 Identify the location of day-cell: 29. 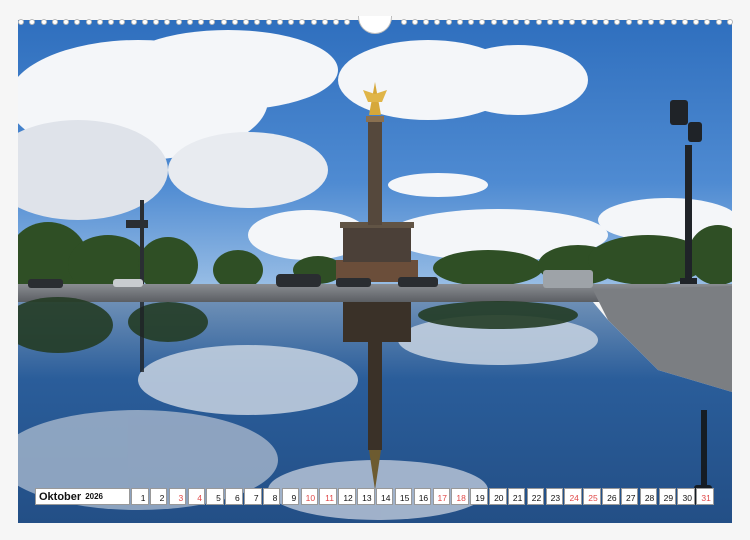
(667, 496).